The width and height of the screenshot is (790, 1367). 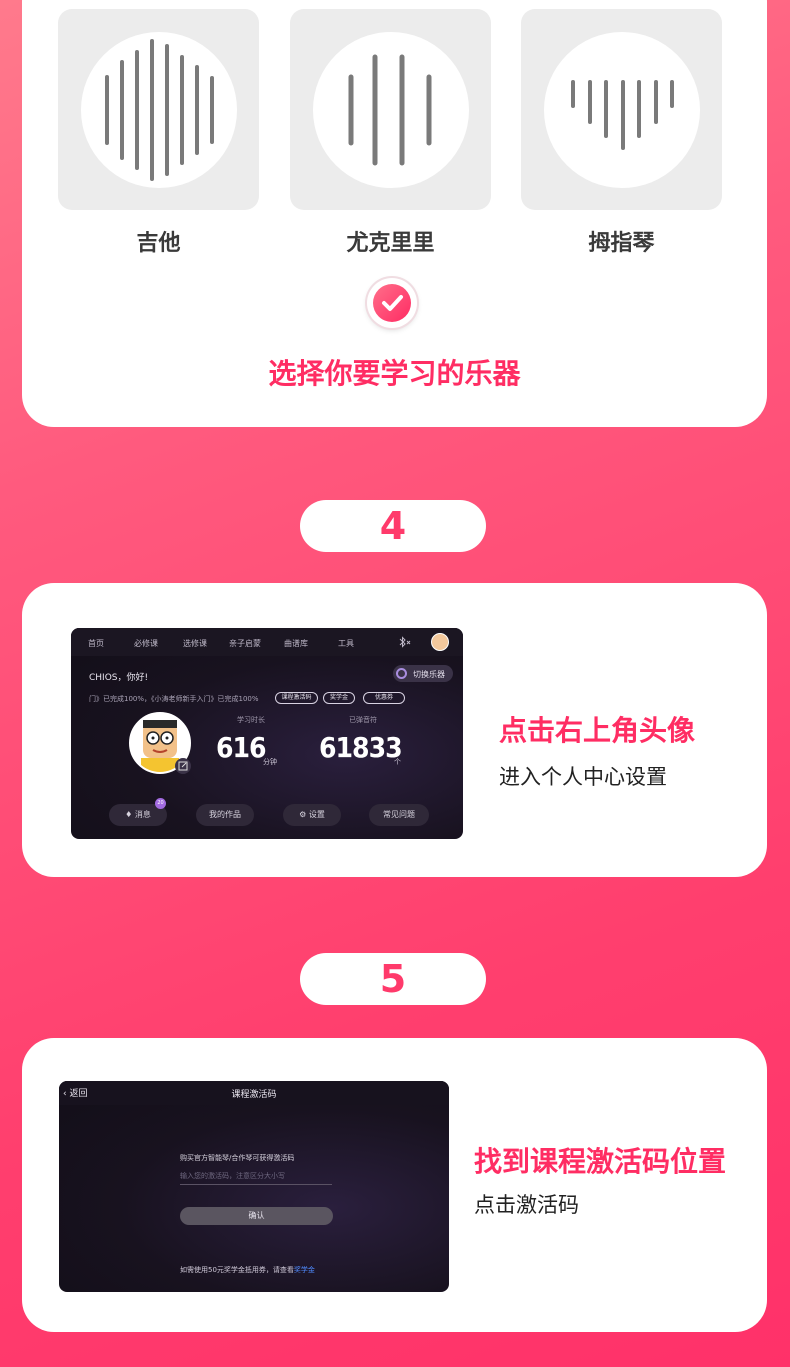 I want to click on tag-coupon: 优惠券, so click(x=384, y=698).